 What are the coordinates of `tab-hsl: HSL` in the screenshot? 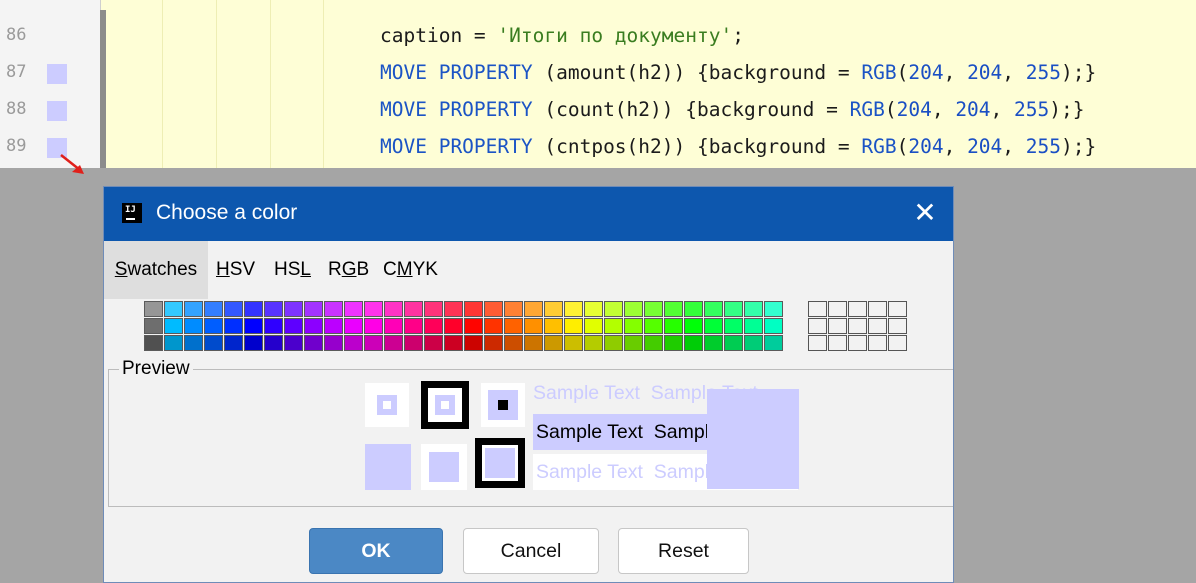 It's located at (292, 270).